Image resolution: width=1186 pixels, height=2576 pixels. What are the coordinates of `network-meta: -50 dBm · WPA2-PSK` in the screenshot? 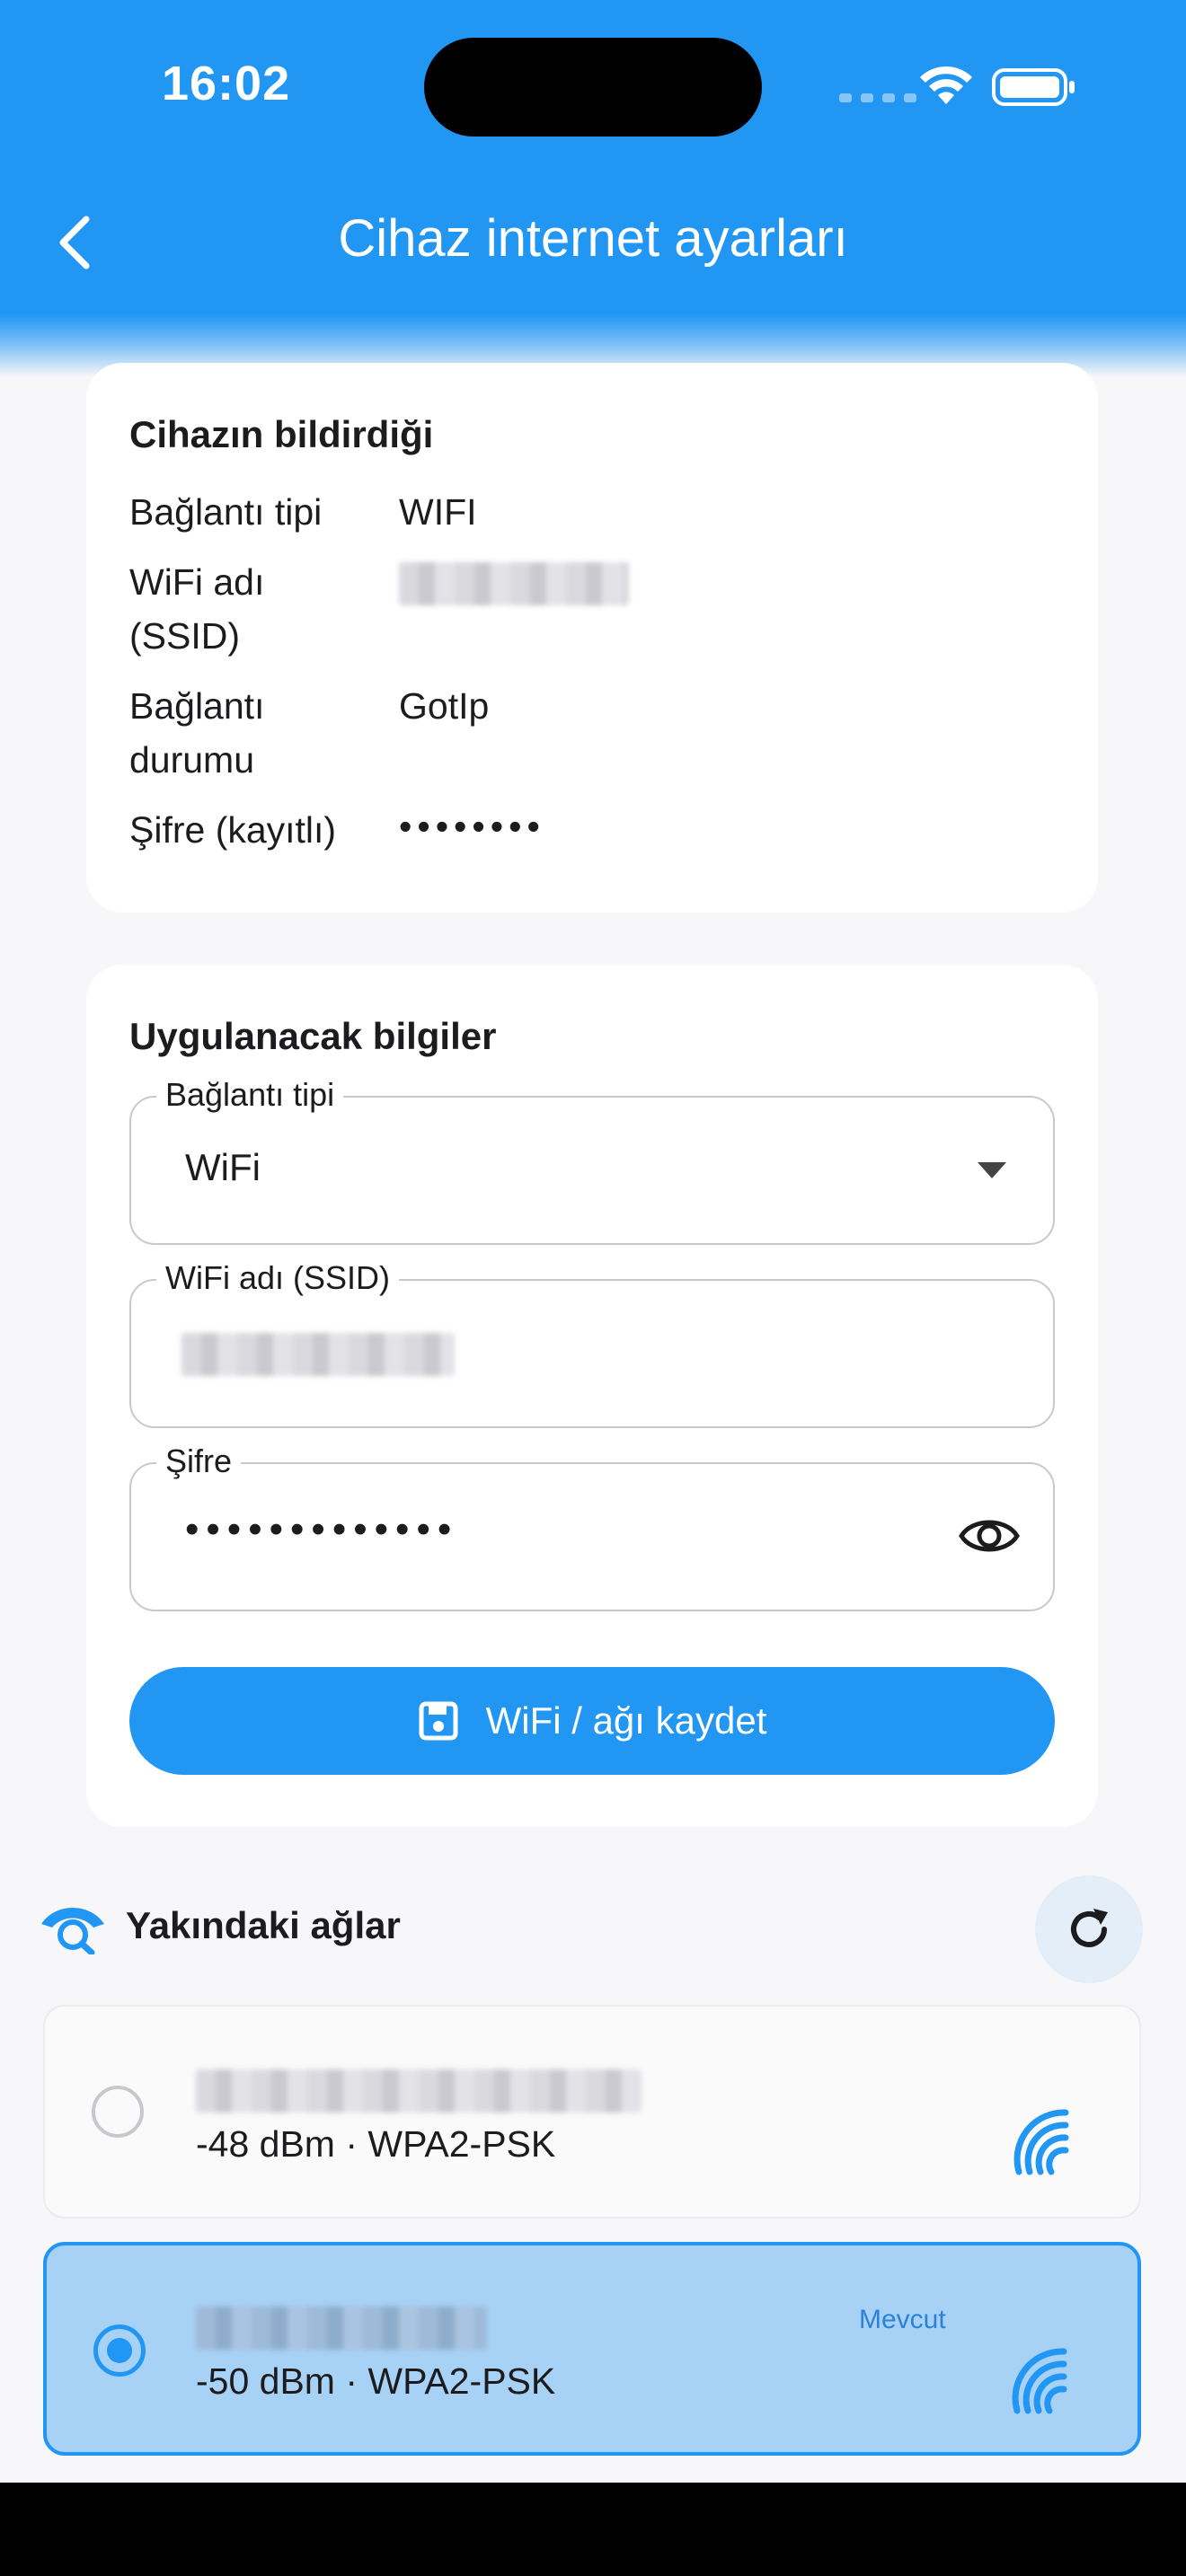 It's located at (376, 2381).